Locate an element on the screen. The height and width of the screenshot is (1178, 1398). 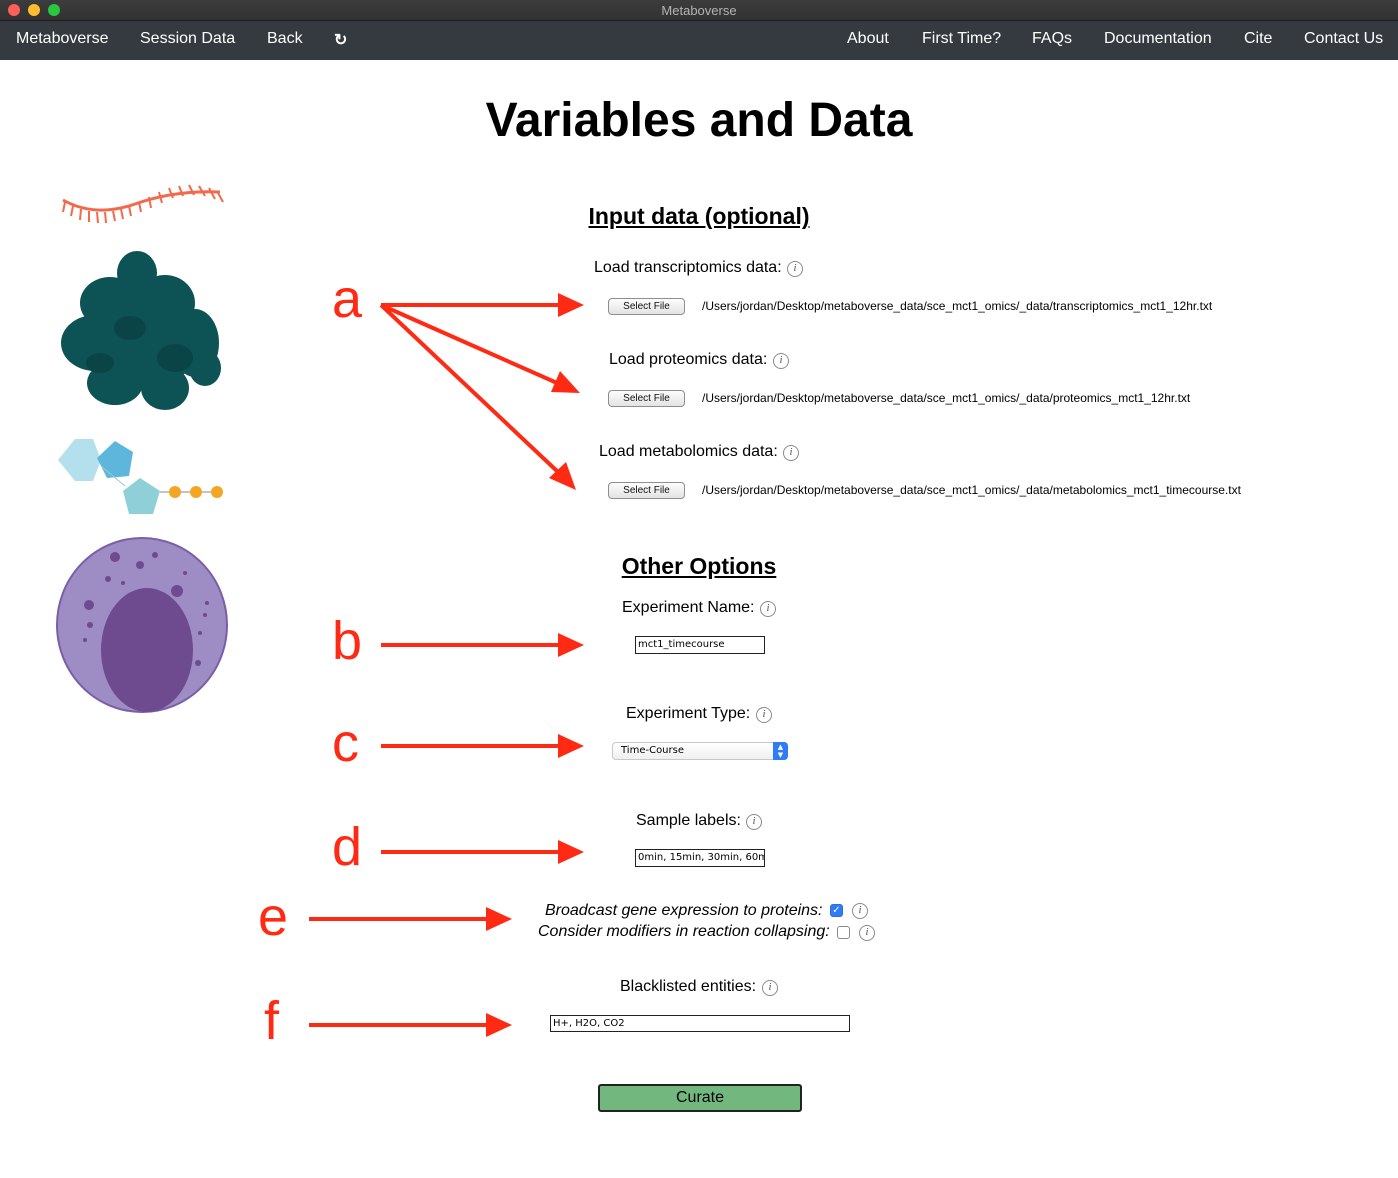
arrowhead-b is located at coordinates (571, 645).